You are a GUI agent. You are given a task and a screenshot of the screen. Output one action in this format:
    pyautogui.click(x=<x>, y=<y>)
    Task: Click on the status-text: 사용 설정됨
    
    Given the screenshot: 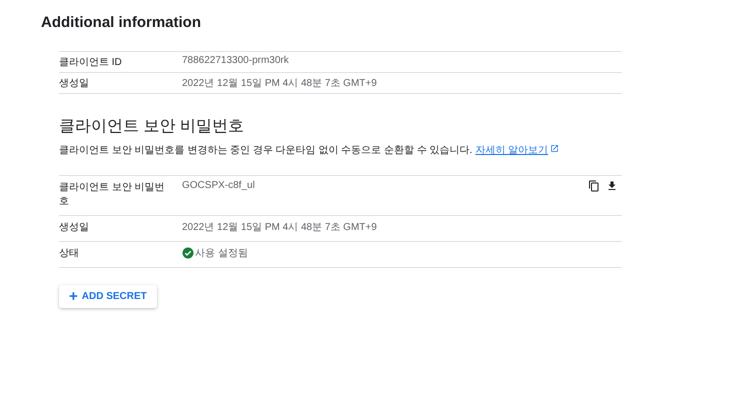 What is the action you would take?
    pyautogui.click(x=221, y=253)
    